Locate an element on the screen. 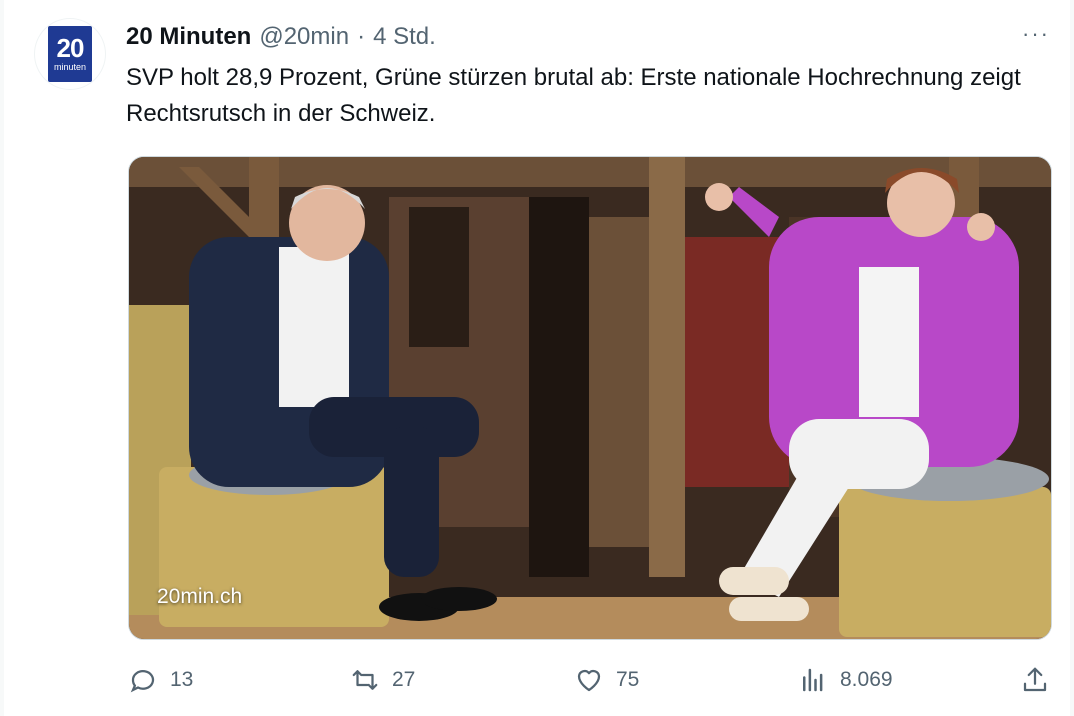 This screenshot has width=1074, height=716. like-icon is located at coordinates (589, 680).